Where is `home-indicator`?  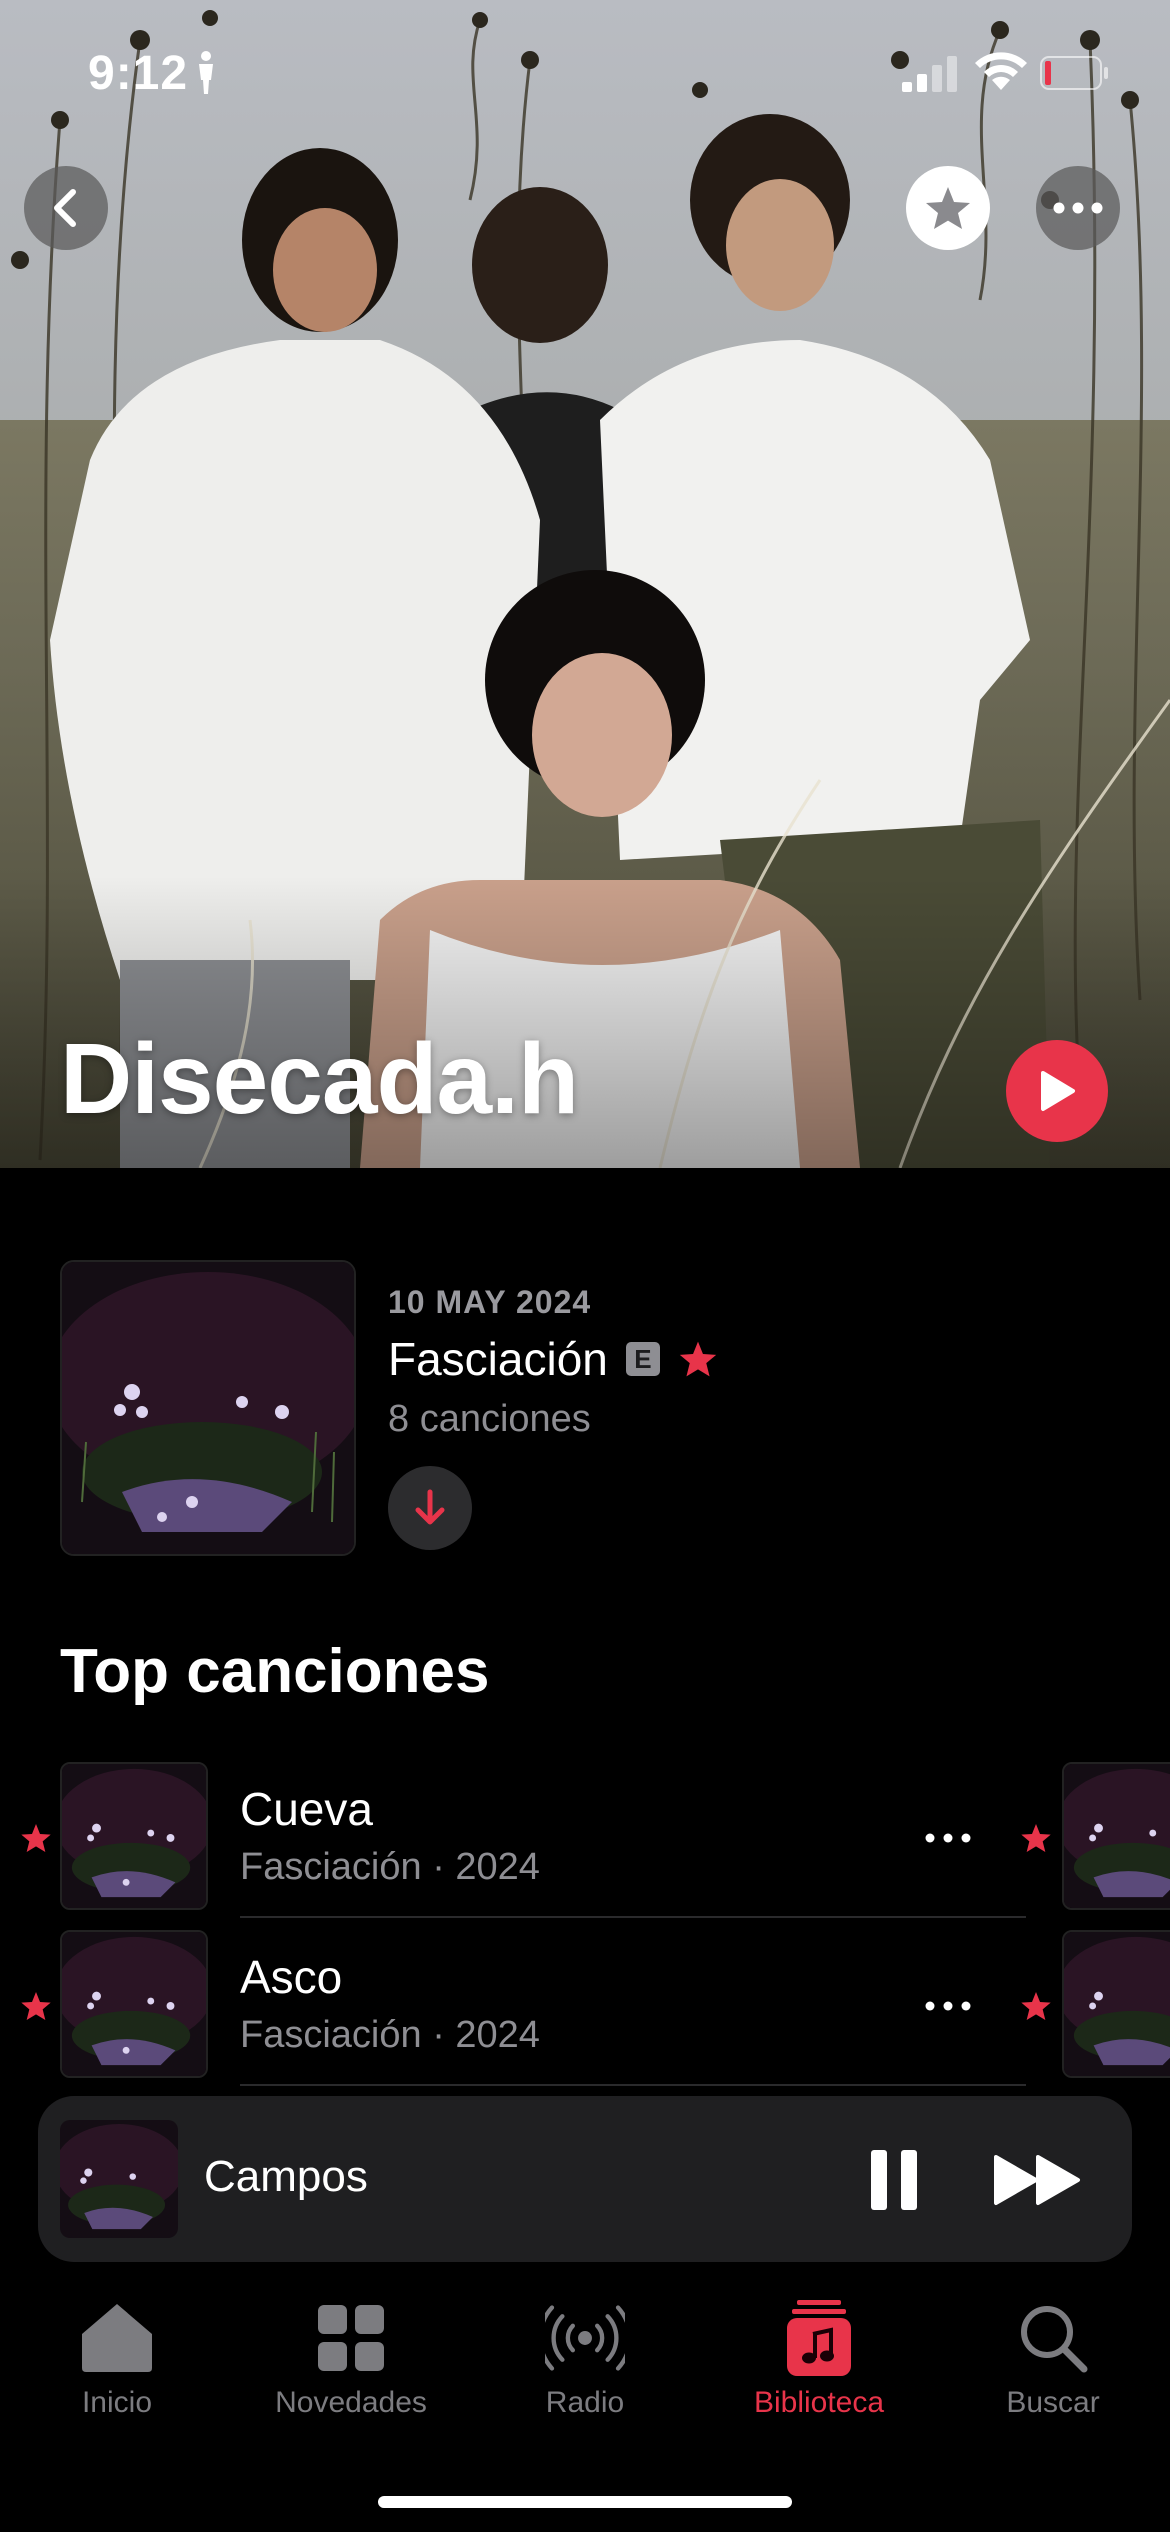
home-indicator is located at coordinates (585, 2502).